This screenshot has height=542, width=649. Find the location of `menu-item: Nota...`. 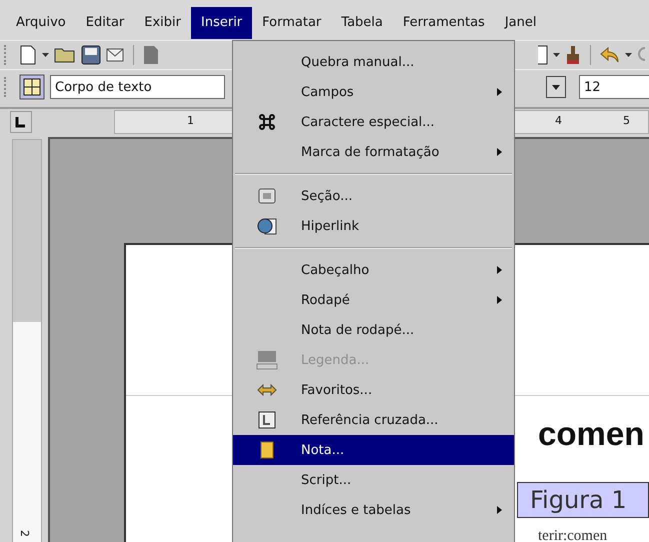

menu-item: Nota... is located at coordinates (373, 450).